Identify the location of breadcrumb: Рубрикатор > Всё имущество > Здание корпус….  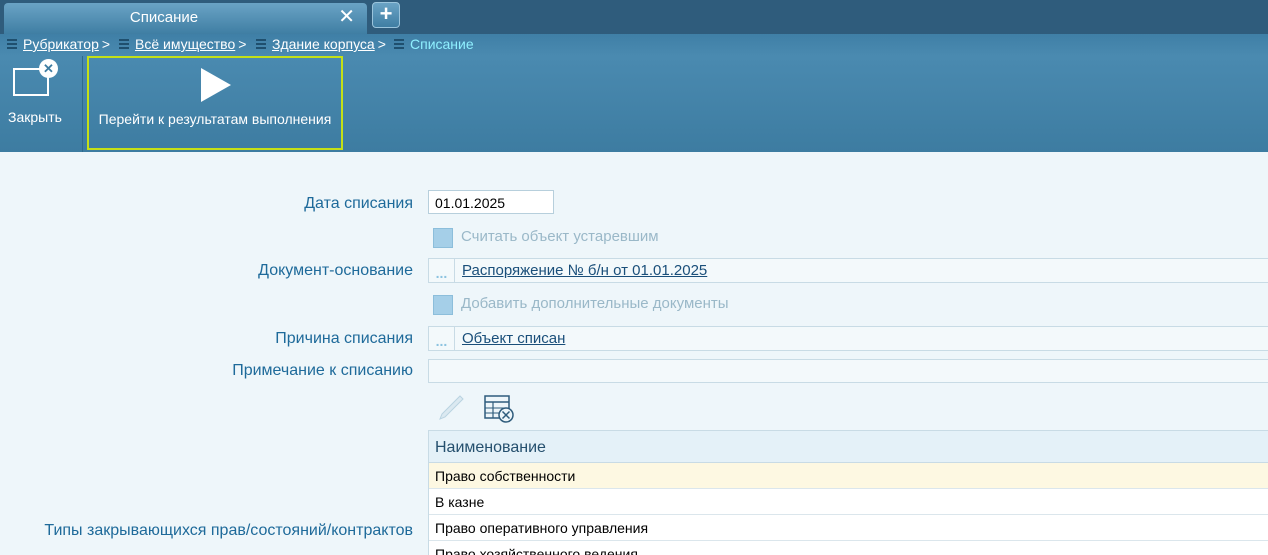
(634, 45).